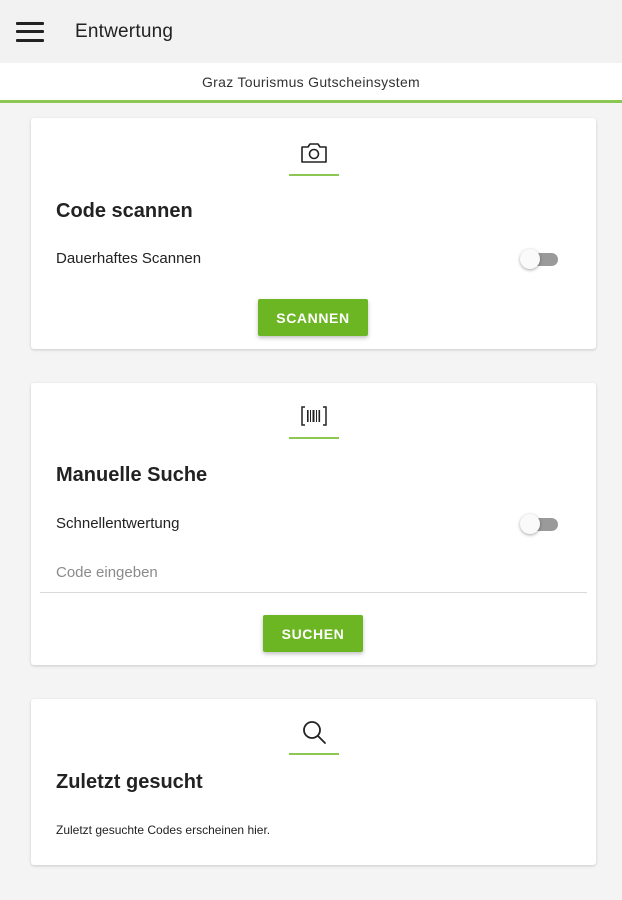  What do you see at coordinates (314, 416) in the screenshot?
I see `barcode-icon` at bounding box center [314, 416].